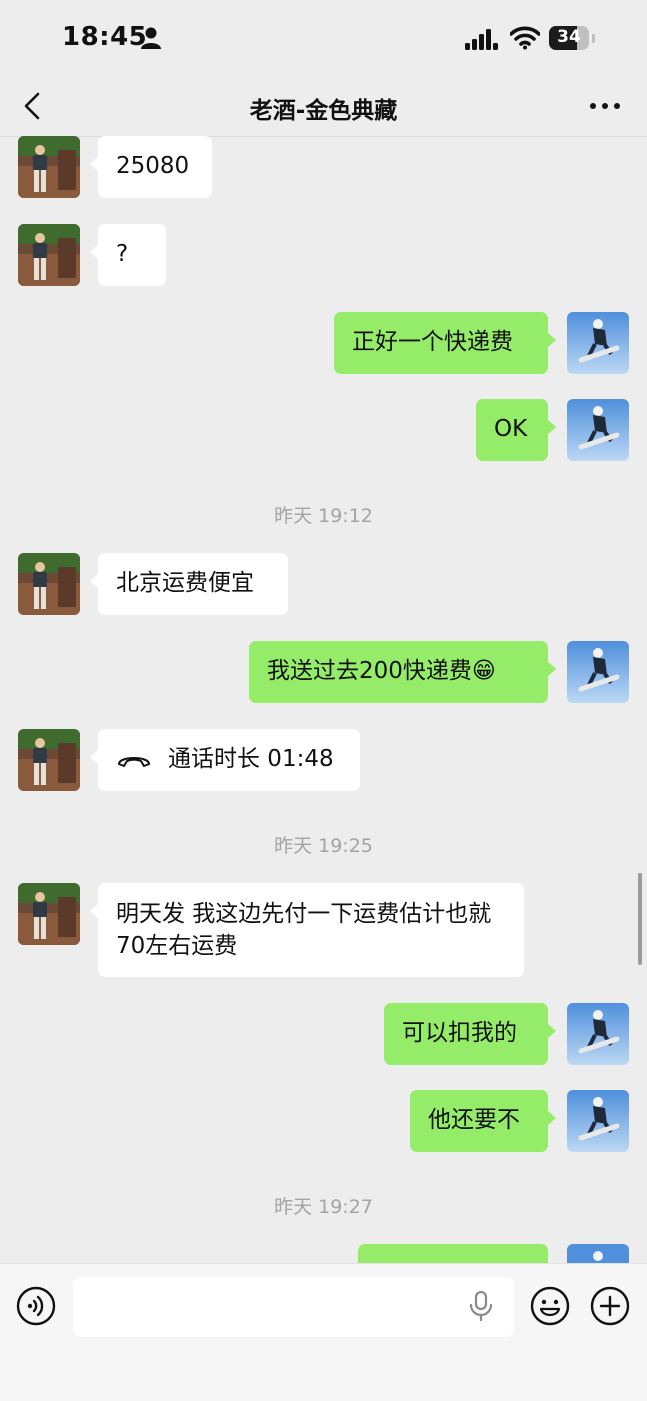 This screenshot has width=647, height=1401. What do you see at coordinates (610, 1306) in the screenshot?
I see `plus-icon` at bounding box center [610, 1306].